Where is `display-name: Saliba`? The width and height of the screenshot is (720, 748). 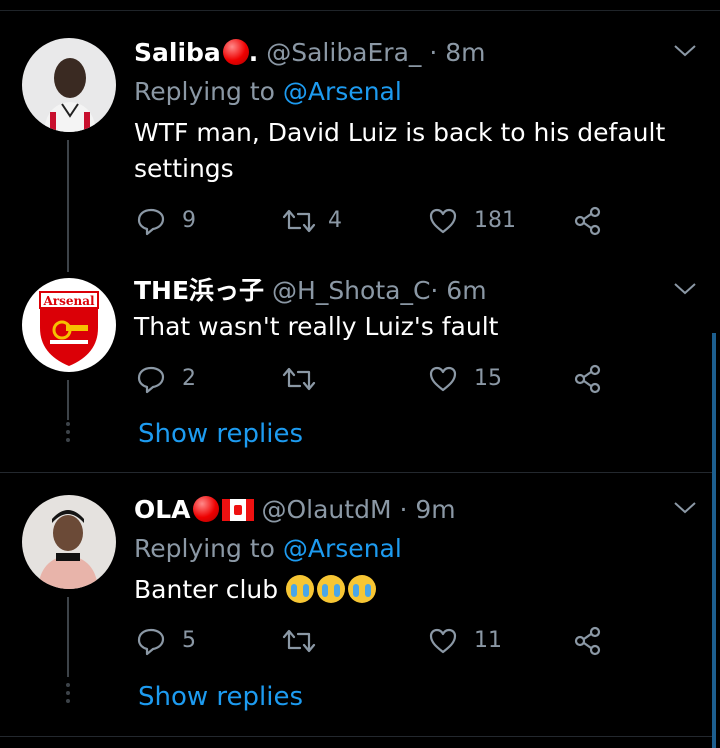 display-name: Saliba is located at coordinates (177, 52).